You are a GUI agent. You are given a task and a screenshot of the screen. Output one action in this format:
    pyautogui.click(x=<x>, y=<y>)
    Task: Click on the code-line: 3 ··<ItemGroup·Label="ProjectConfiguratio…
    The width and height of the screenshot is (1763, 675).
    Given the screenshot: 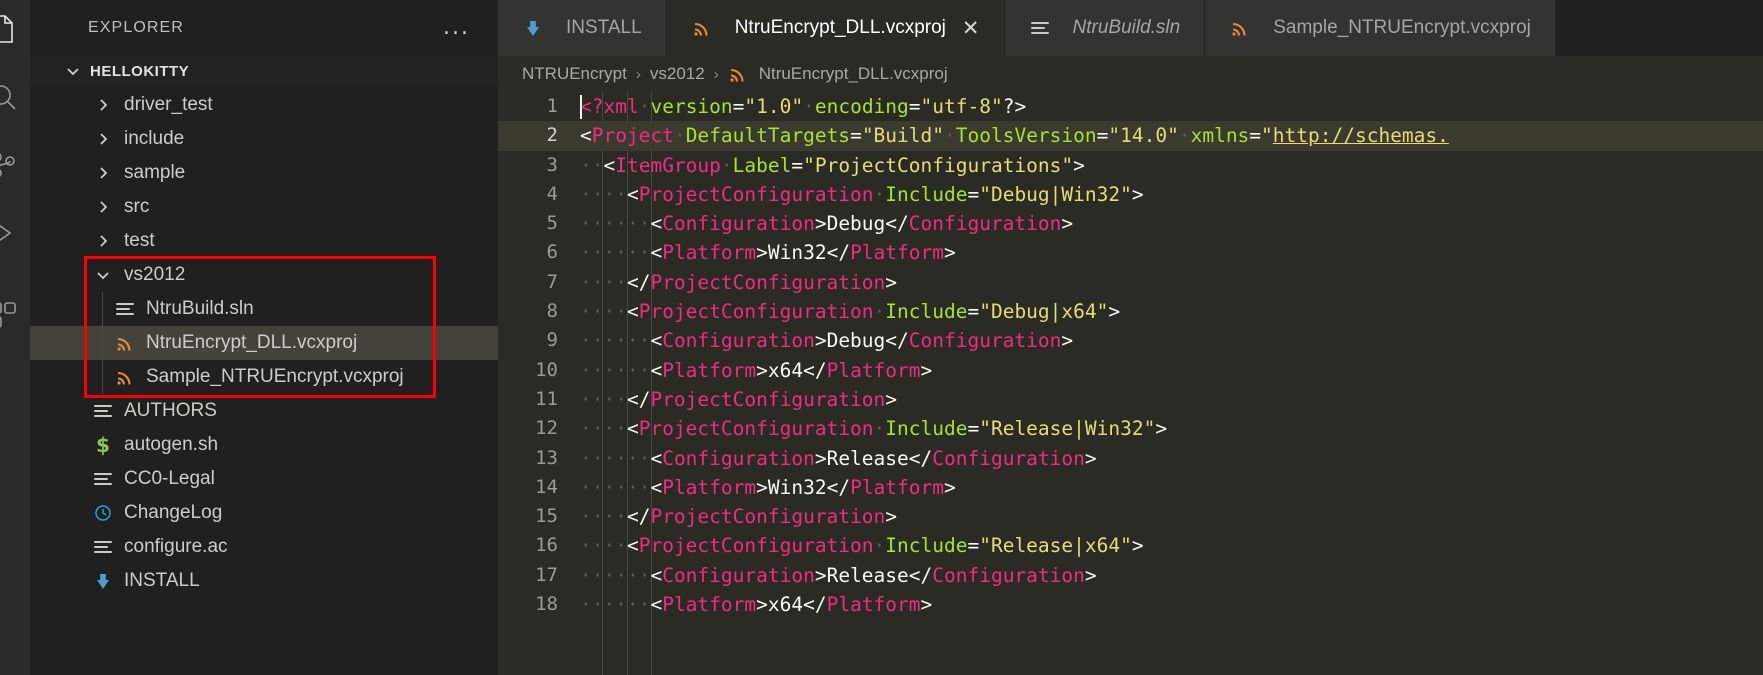 What is the action you would take?
    pyautogui.click(x=1130, y=165)
    